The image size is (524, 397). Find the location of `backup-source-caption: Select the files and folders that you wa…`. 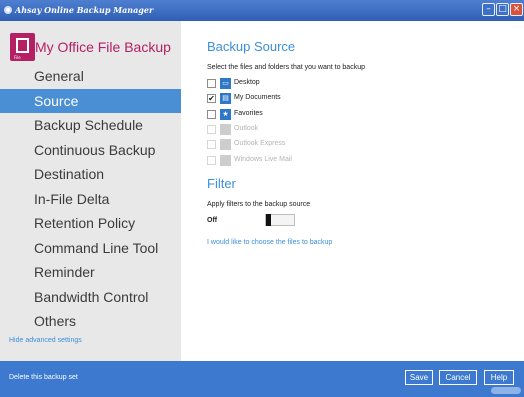

backup-source-caption: Select the files and folders that you wa… is located at coordinates (286, 67).